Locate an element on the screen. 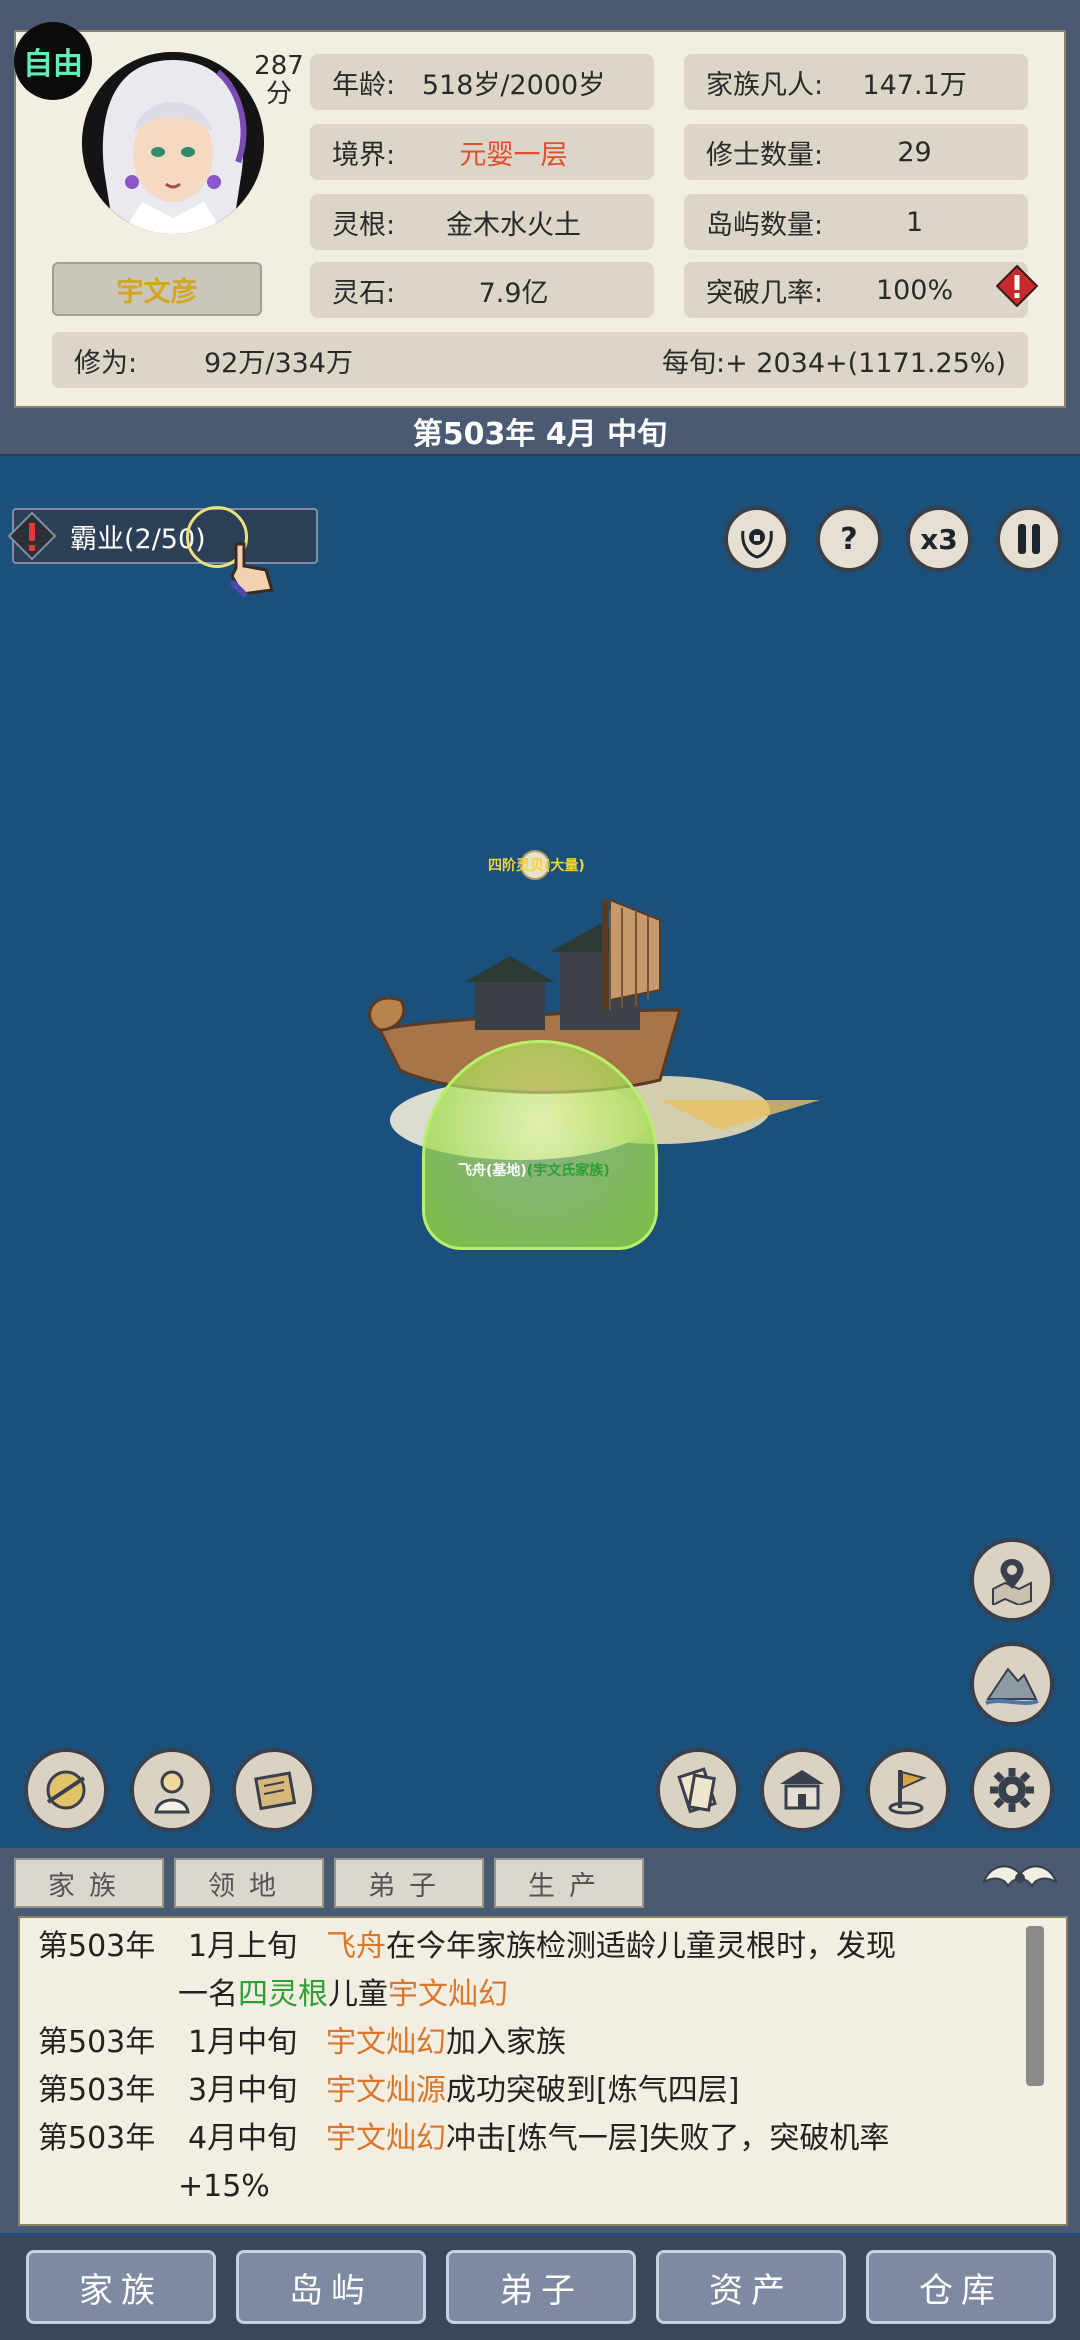 The image size is (1080, 2340). map-pin-icon is located at coordinates (1012, 1582).